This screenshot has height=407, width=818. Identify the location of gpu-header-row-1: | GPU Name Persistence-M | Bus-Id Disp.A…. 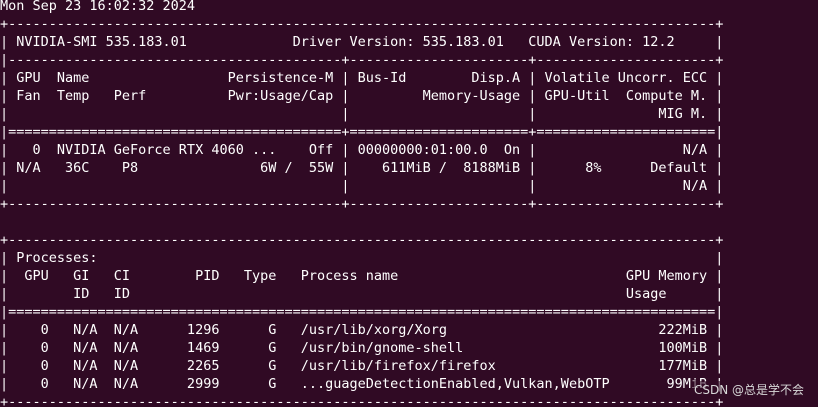
(362, 78).